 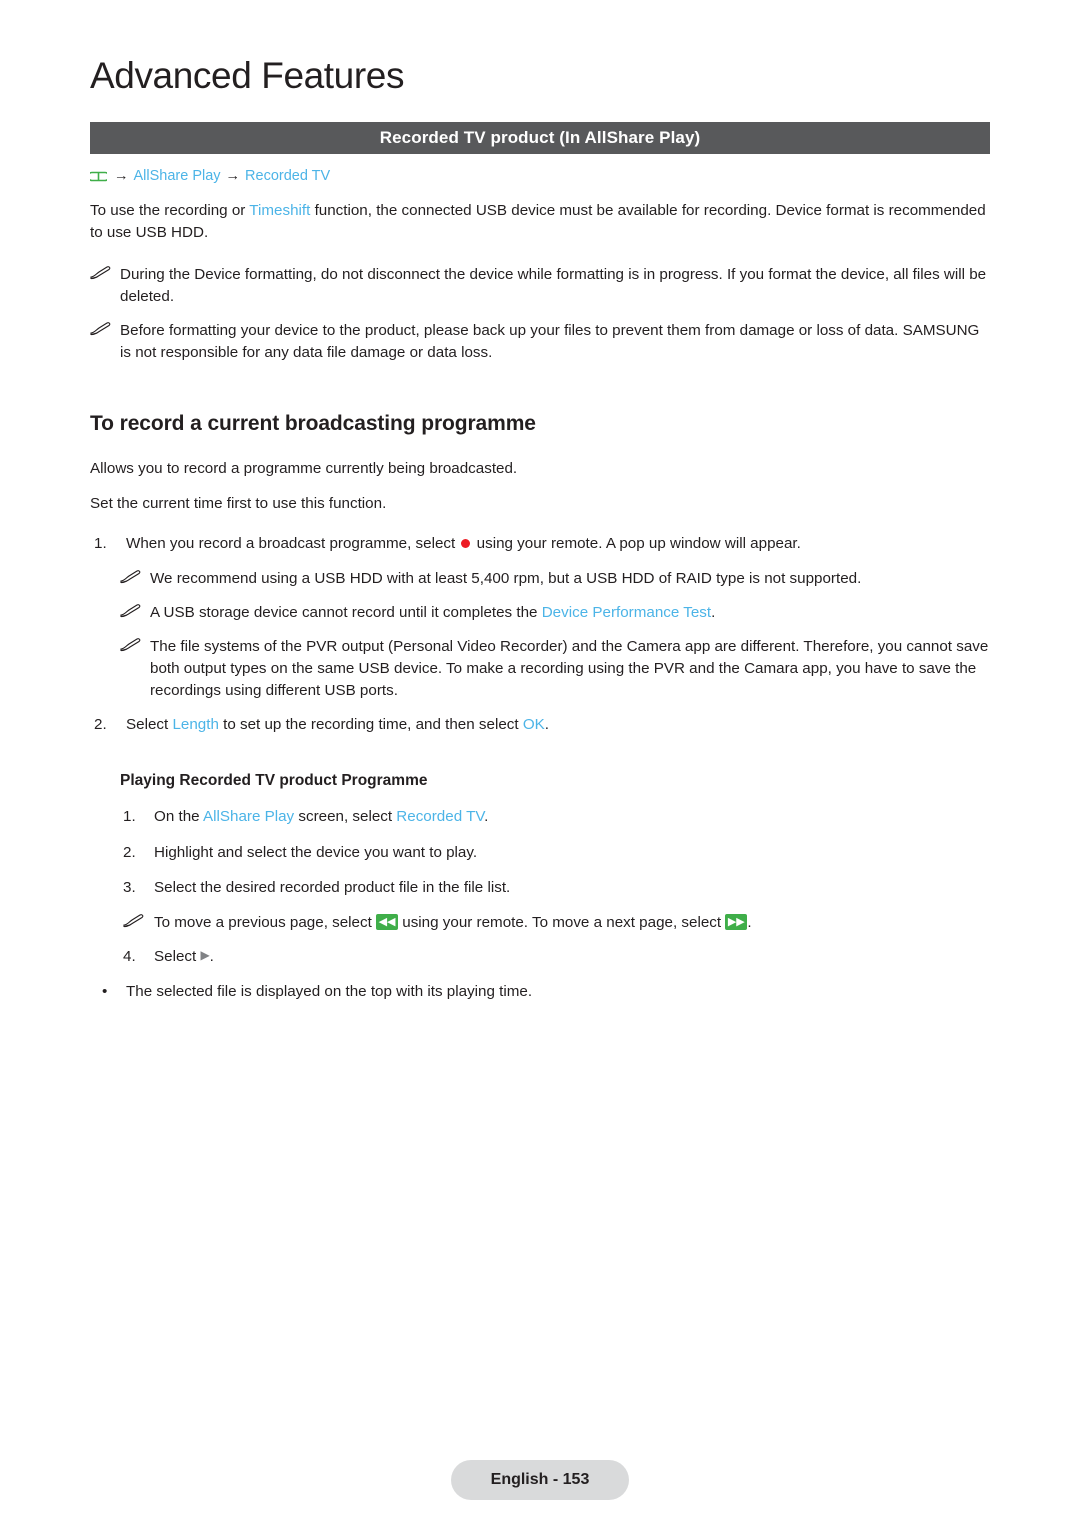 I want to click on menu-icon, so click(x=98, y=176).